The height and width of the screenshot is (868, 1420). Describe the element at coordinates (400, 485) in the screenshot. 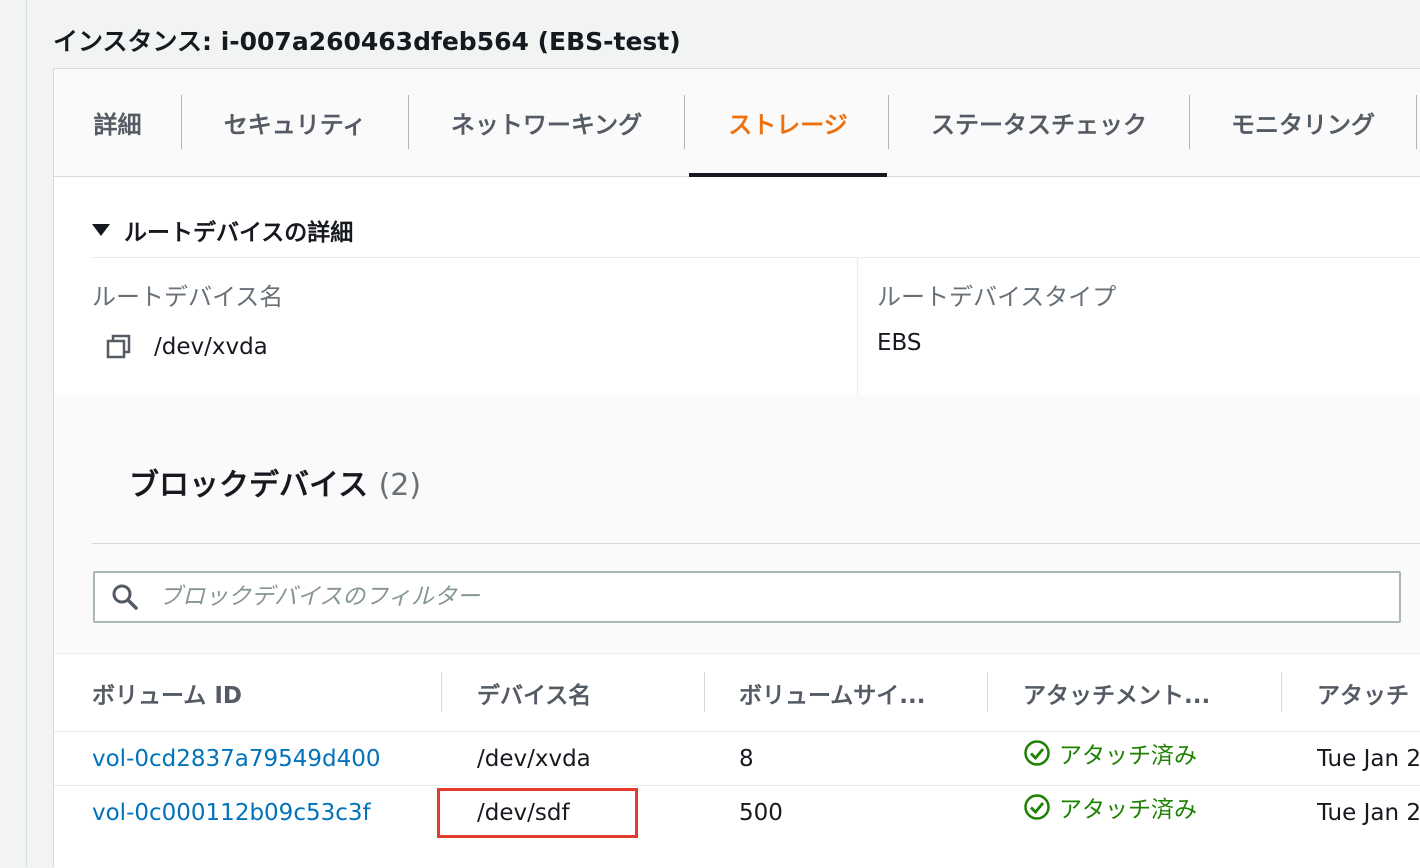

I see `block-devices-count: (2)` at that location.